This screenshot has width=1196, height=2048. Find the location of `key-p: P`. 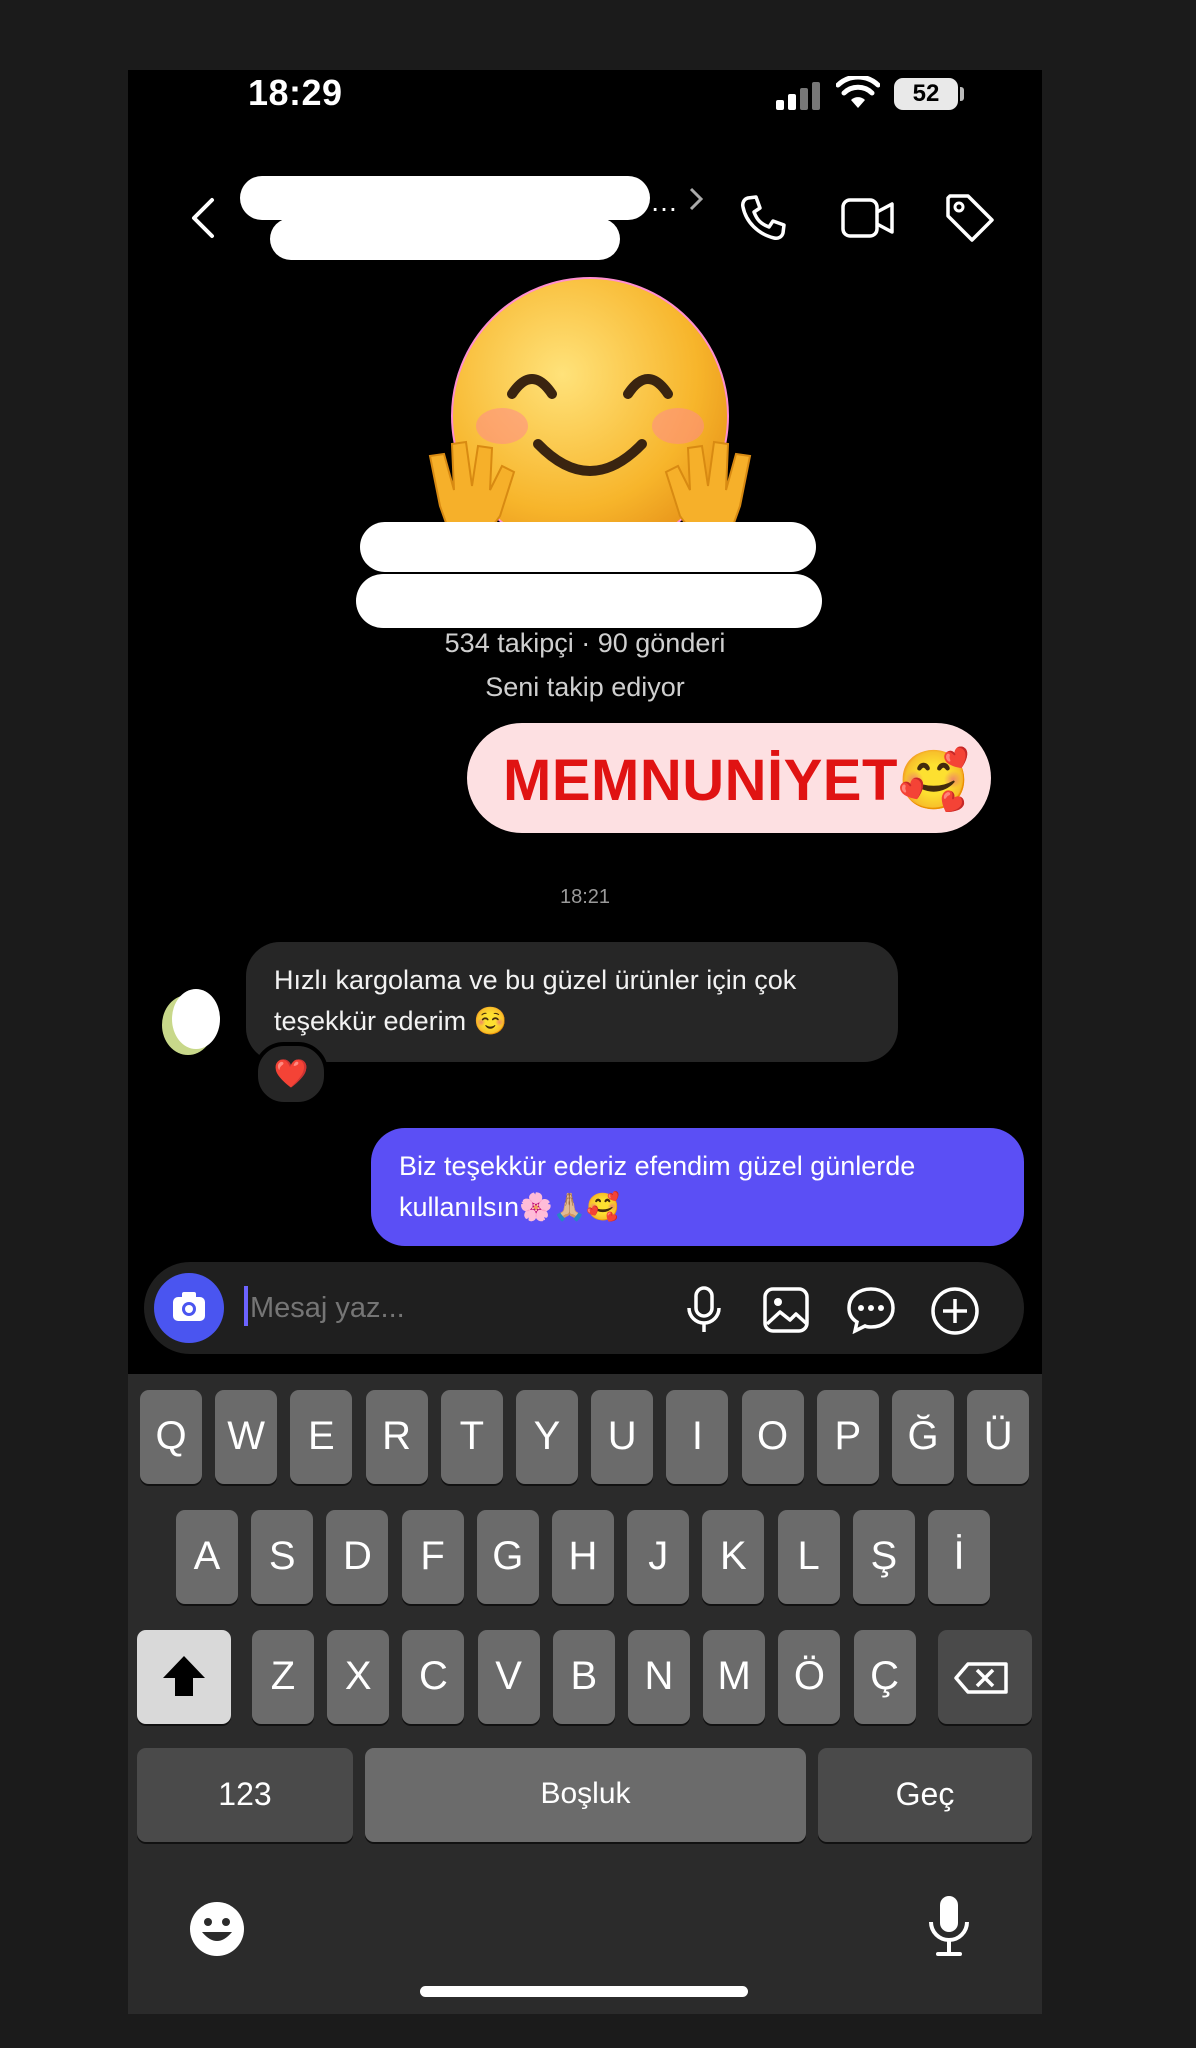

key-p: P is located at coordinates (847, 1437).